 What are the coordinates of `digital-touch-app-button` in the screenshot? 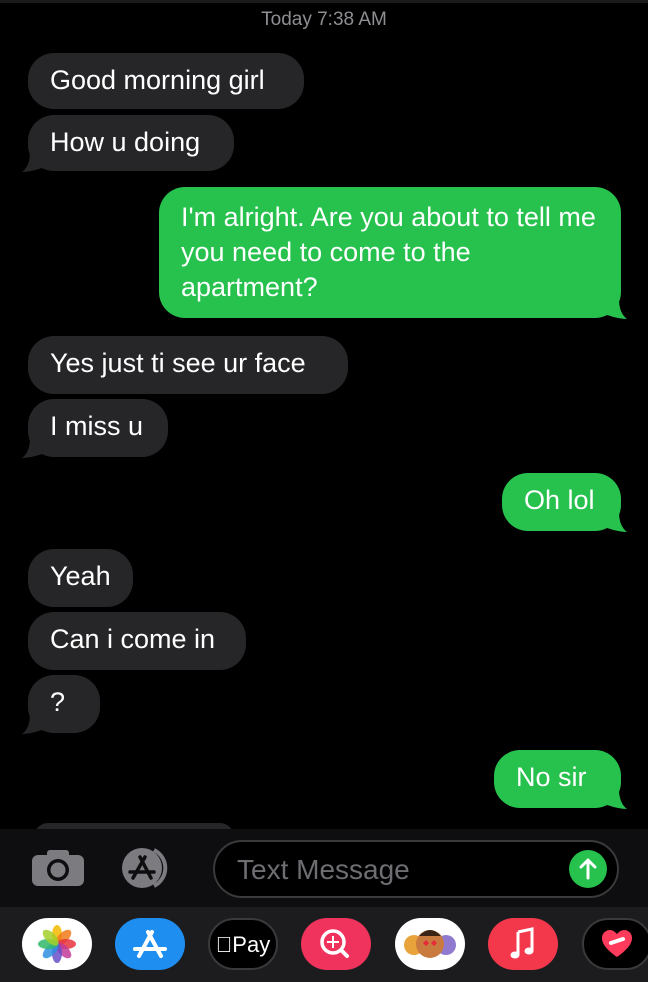 It's located at (615, 944).